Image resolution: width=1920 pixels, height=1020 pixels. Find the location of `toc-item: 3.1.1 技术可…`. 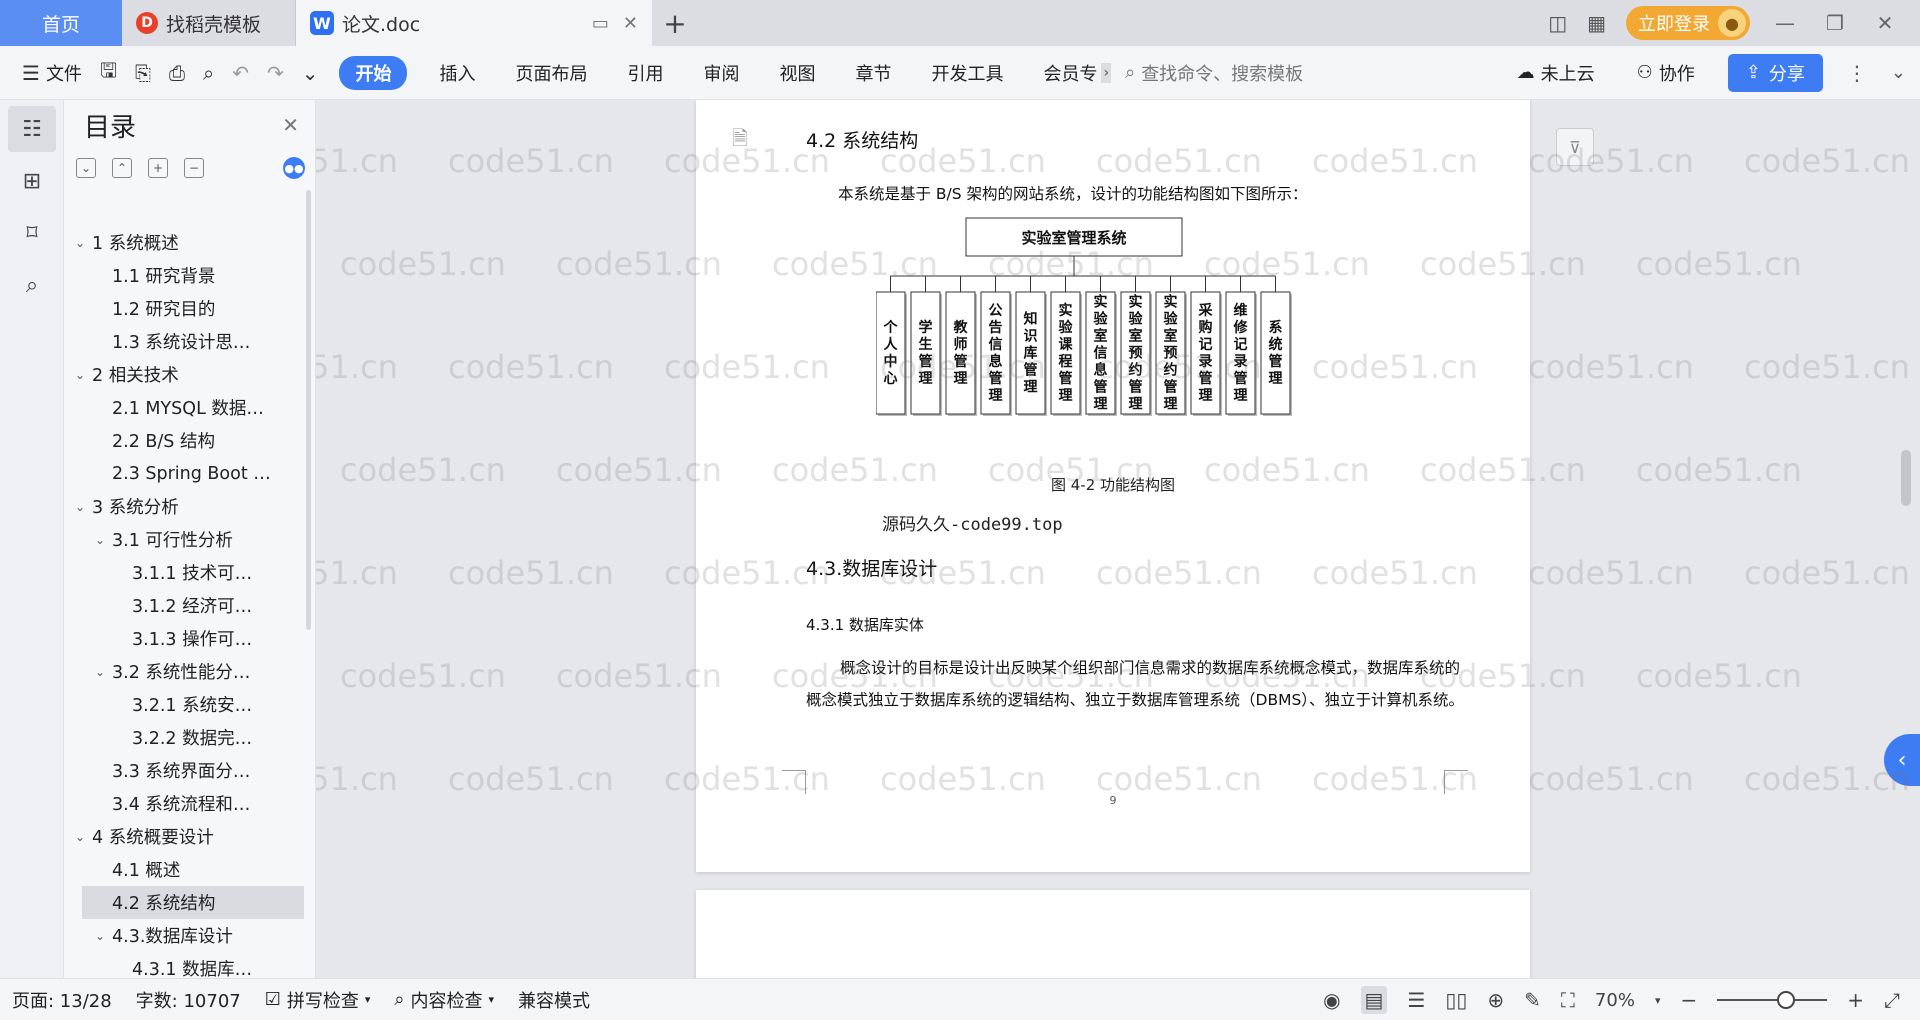

toc-item: 3.1.1 技术可… is located at coordinates (184, 572).